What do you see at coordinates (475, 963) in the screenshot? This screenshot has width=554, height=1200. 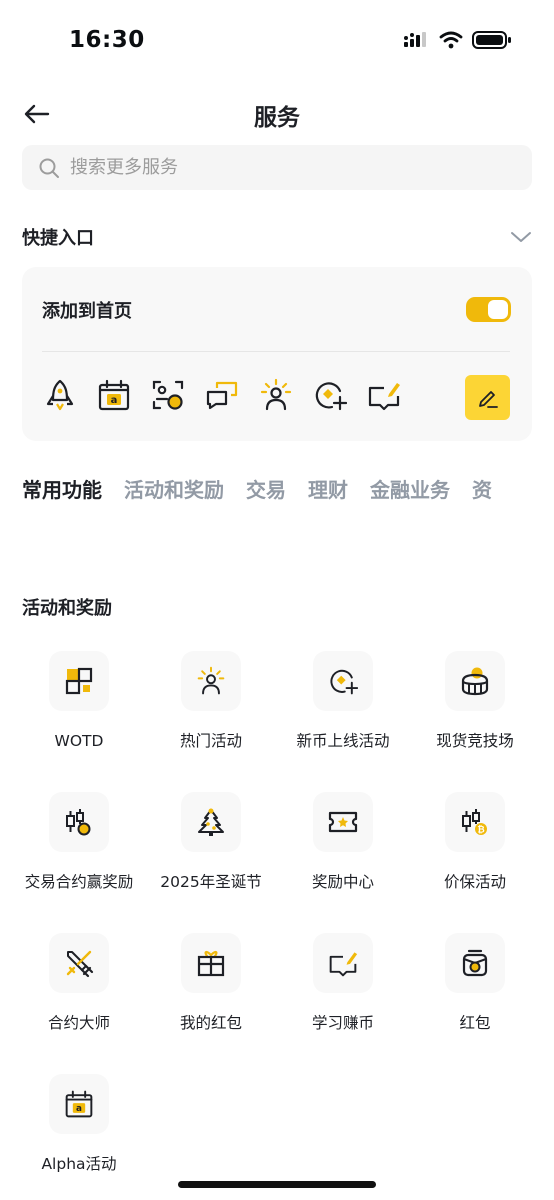 I see `red-packet-icon` at bounding box center [475, 963].